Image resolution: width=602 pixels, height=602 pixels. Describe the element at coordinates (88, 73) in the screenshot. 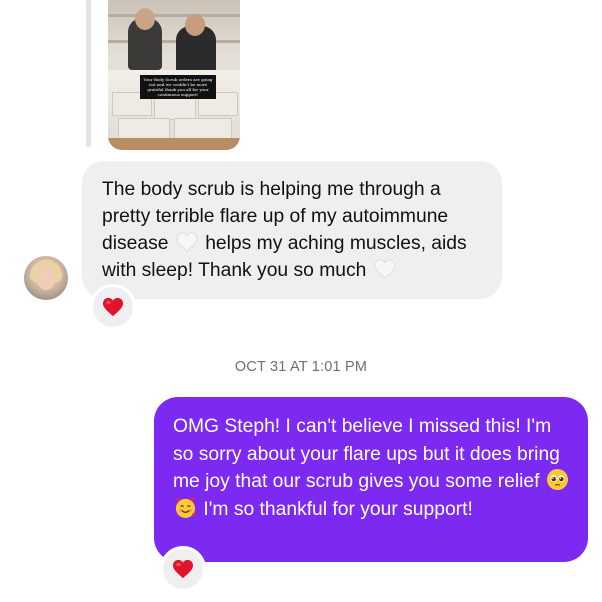

I see `reply-indicator-line` at that location.